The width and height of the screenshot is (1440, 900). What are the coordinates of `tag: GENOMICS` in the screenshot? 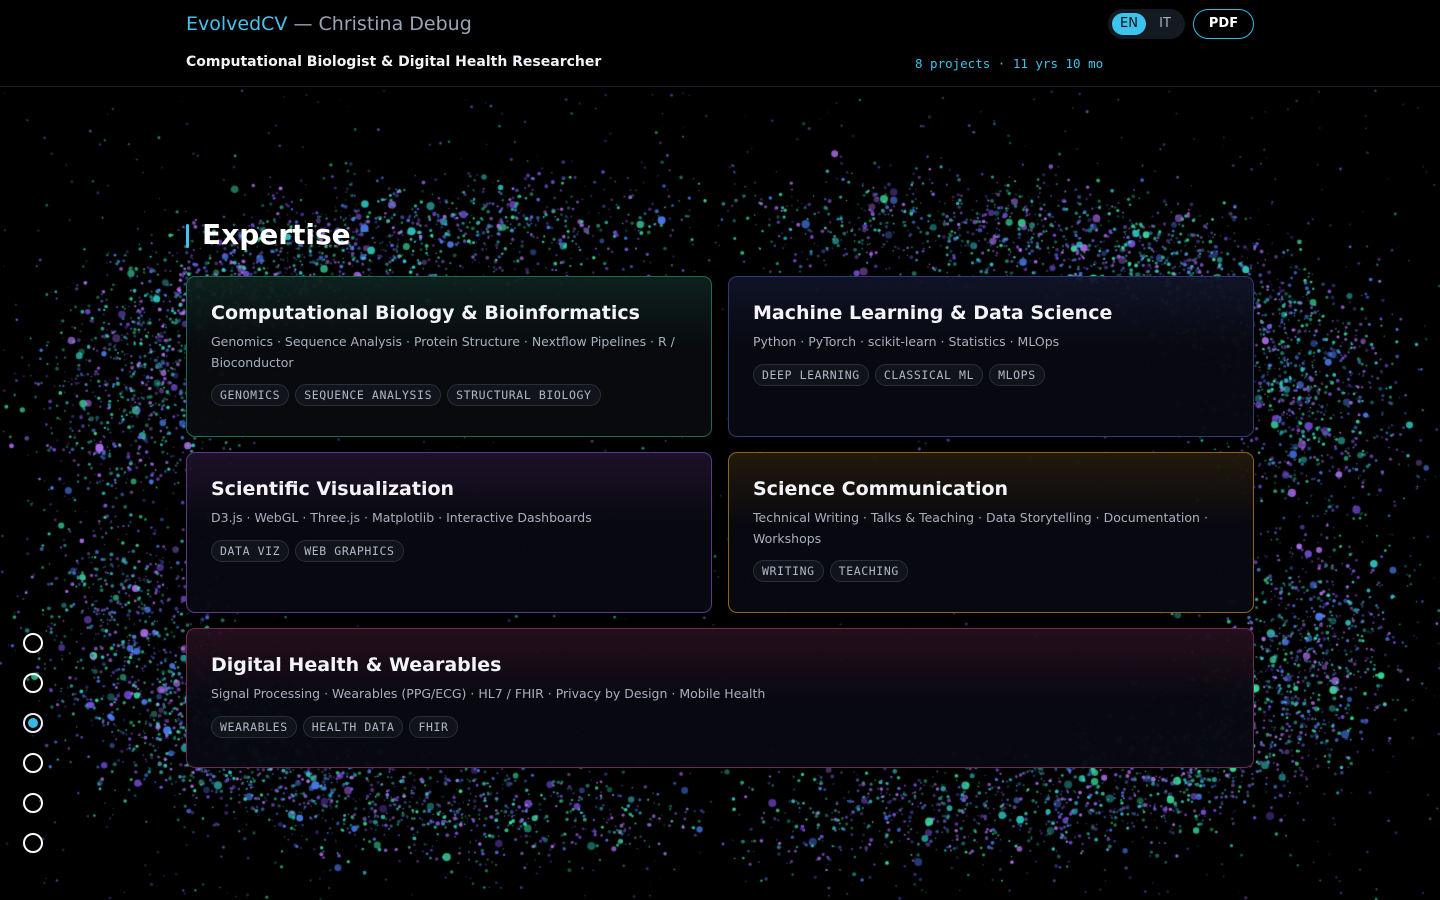 It's located at (250, 395).